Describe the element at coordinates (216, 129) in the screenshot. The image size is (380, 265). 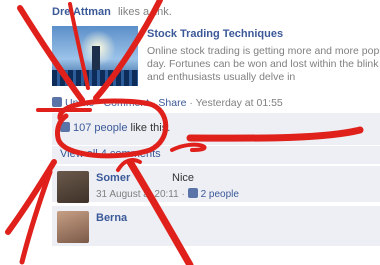
I see `likes-summary: 107 people like this.` at that location.